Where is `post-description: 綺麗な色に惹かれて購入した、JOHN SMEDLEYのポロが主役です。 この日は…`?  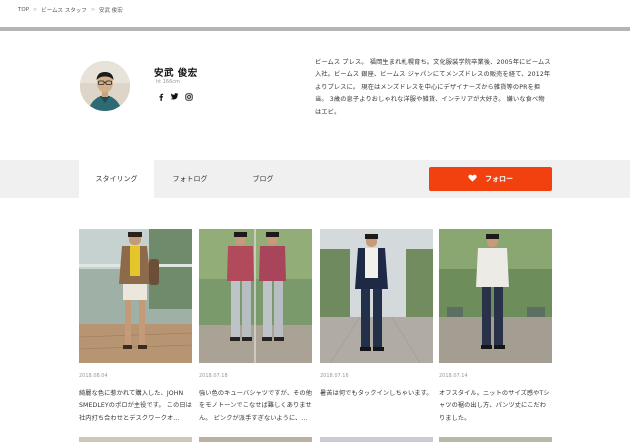
post-description: 綺麗な色に惹かれて購入した、JOHN SMEDLEYのポロが主役です。 この日は… is located at coordinates (135, 406).